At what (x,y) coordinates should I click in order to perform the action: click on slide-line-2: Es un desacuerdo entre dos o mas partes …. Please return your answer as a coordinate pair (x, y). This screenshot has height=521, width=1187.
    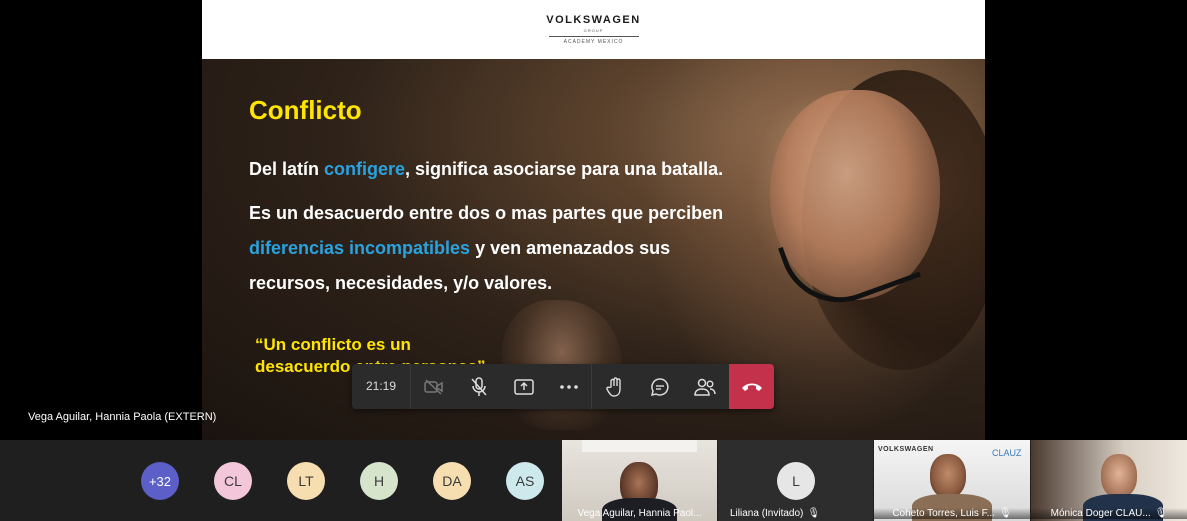
    Looking at the image, I should click on (486, 213).